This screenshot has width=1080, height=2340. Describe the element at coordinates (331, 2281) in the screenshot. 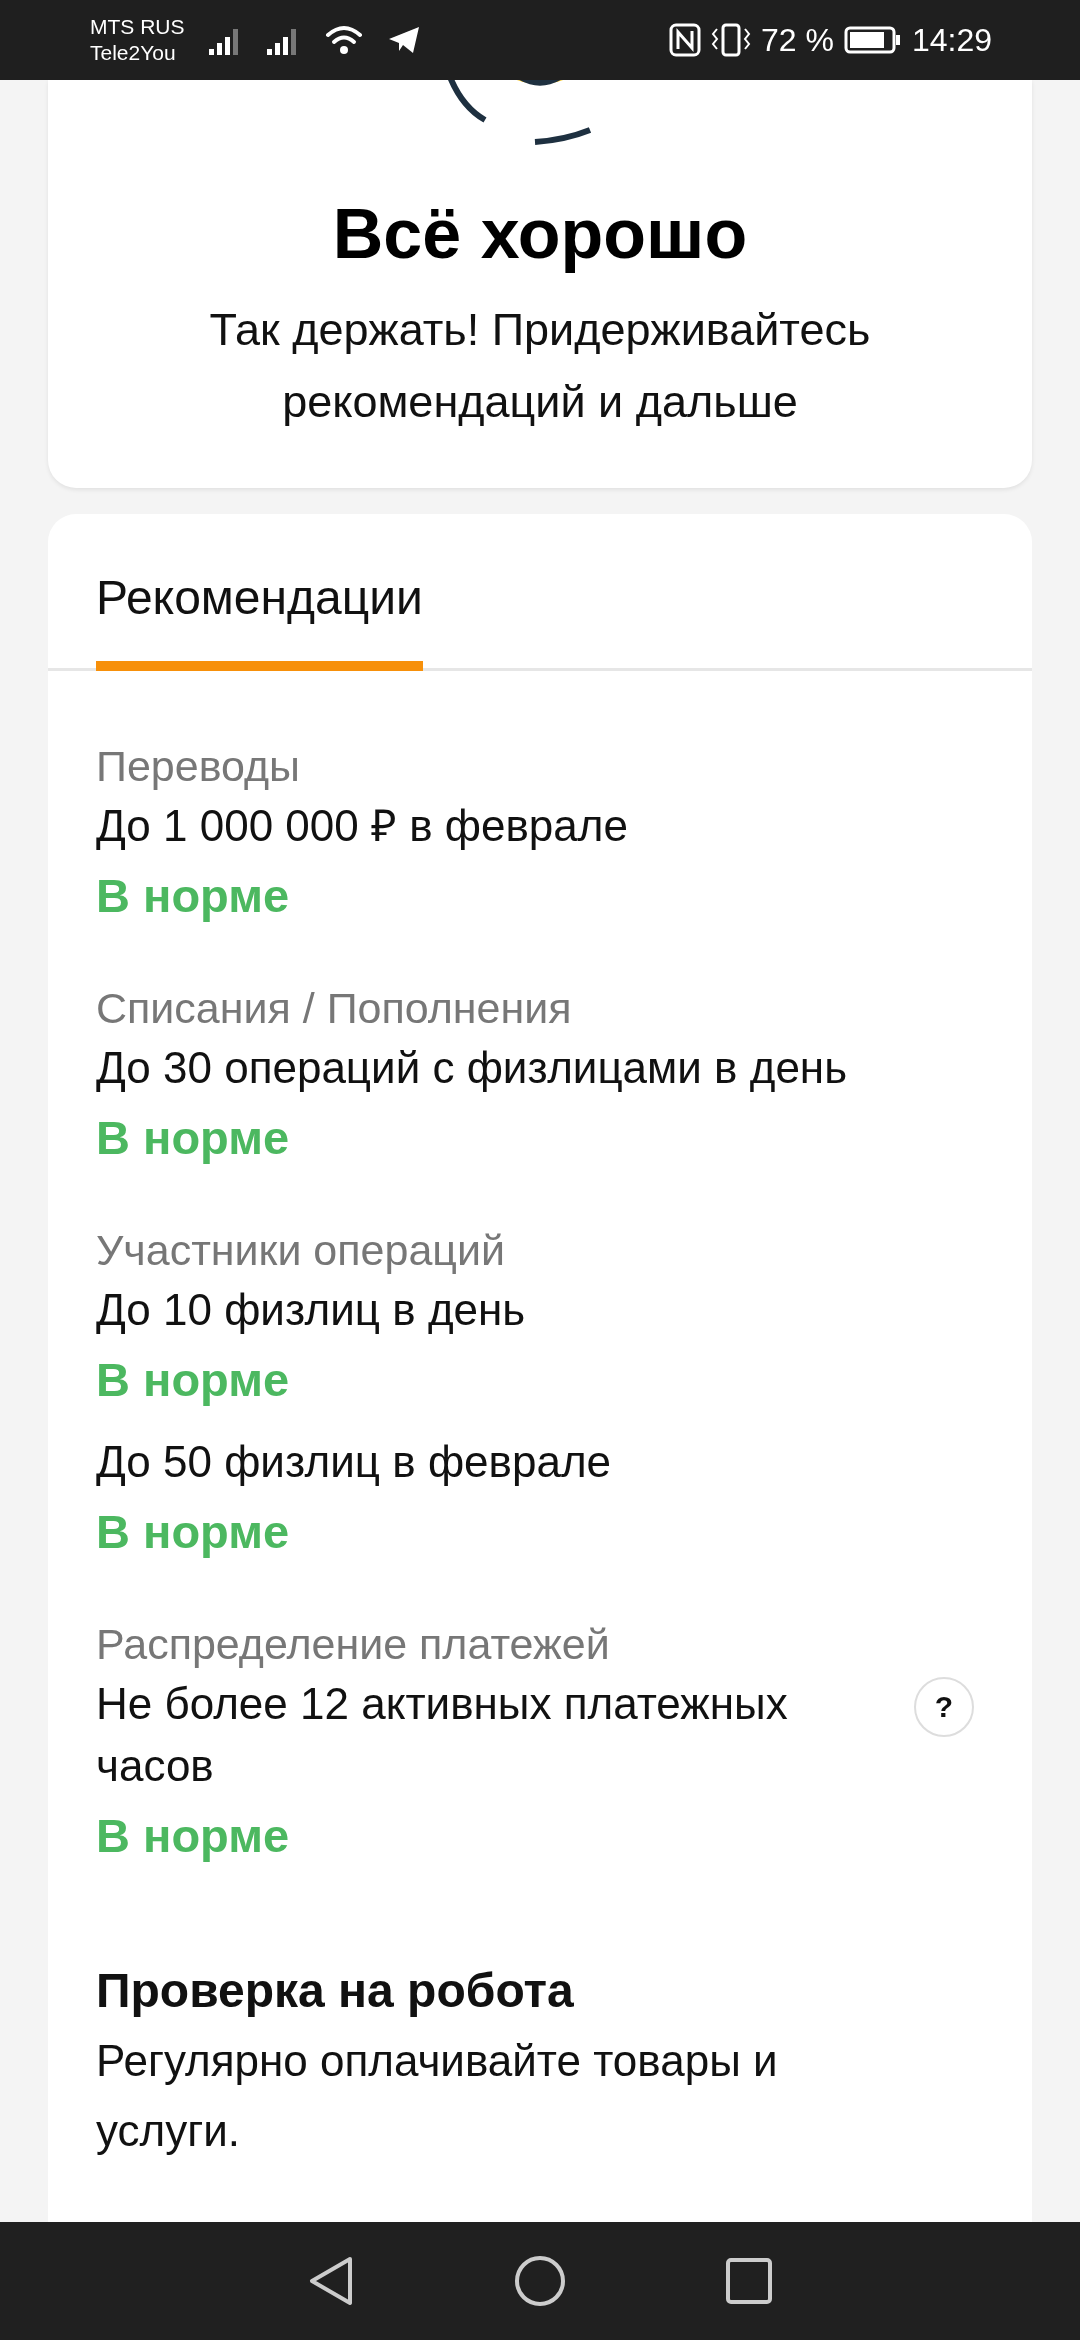

I see `back-icon` at that location.